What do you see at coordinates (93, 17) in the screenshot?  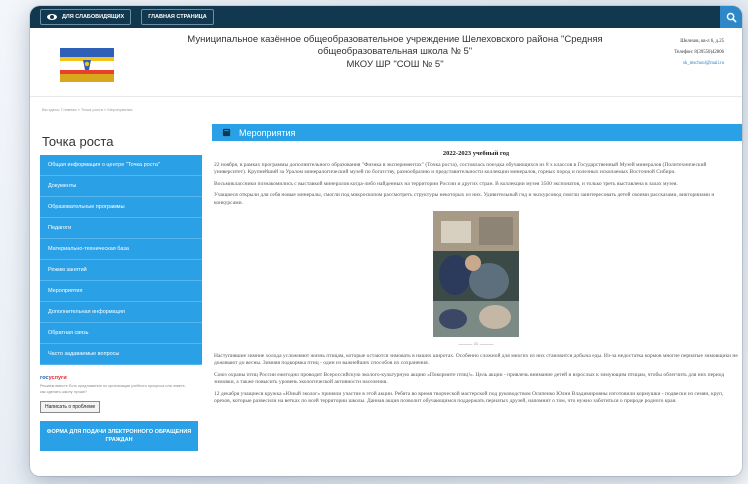 I see `accessibility-label: ДЛЯ СЛАБОВИДЯЩИХ` at bounding box center [93, 17].